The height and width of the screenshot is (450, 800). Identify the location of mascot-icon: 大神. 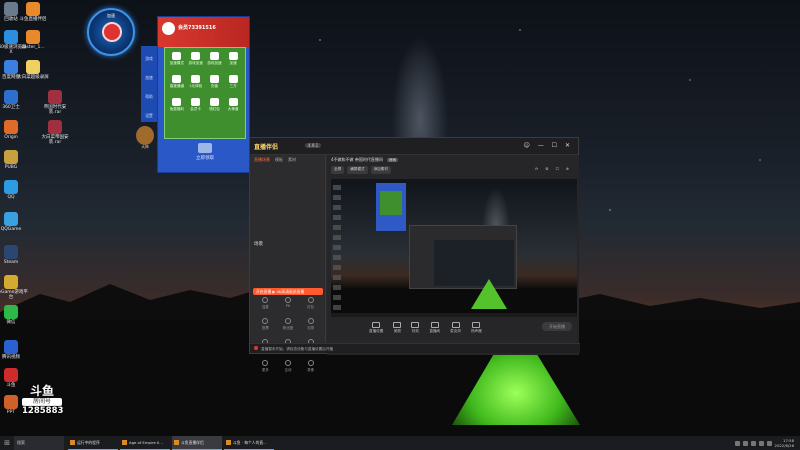
(145, 137).